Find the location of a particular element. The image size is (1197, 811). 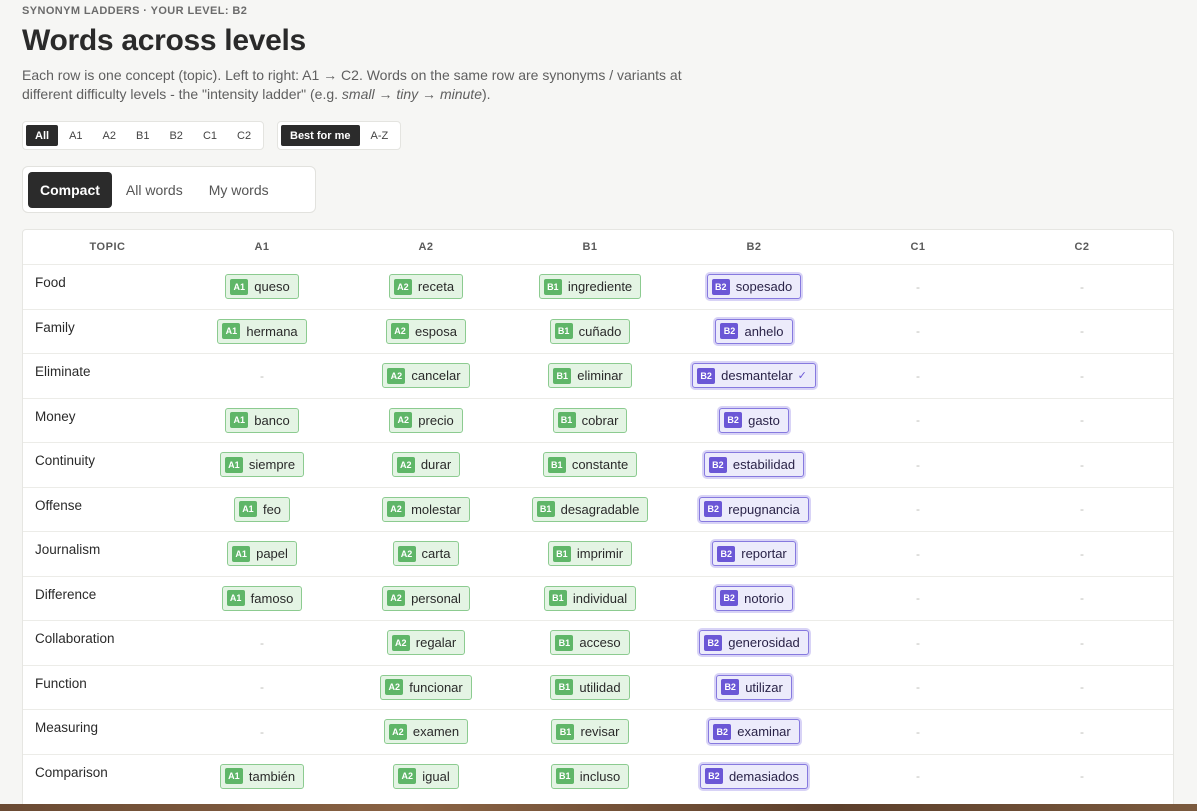

word-chip-a1: A1 feo is located at coordinates (262, 509).